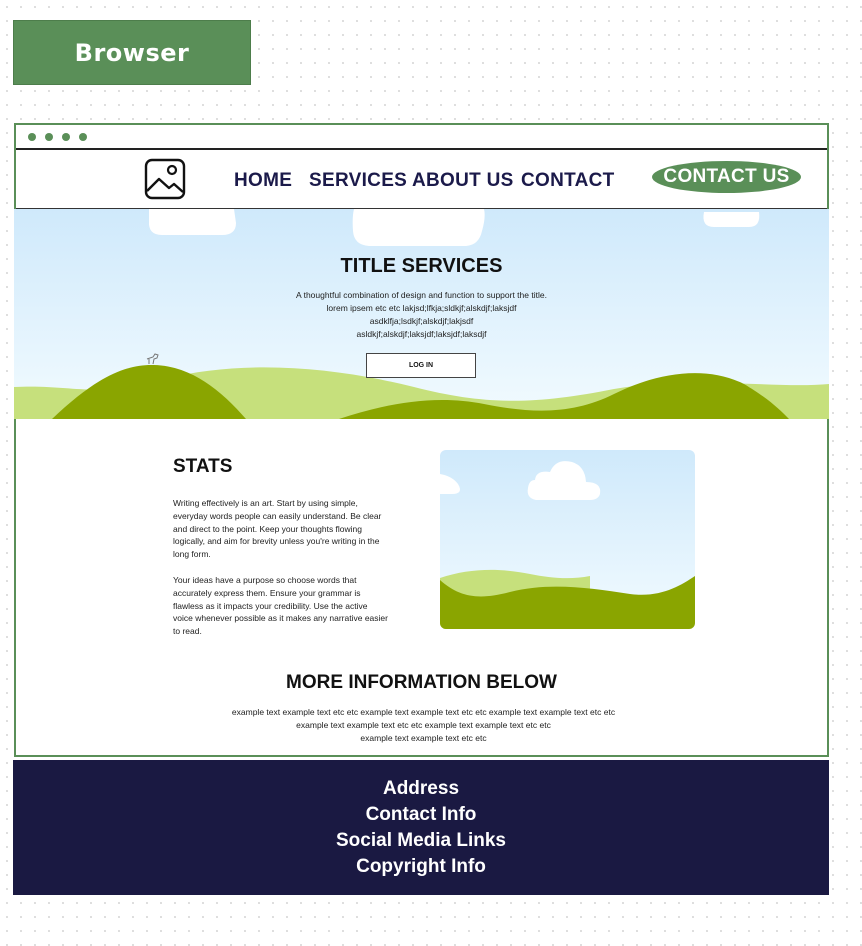 The height and width of the screenshot is (946, 862). I want to click on footer-contact-info-link: Contact Info, so click(421, 815).